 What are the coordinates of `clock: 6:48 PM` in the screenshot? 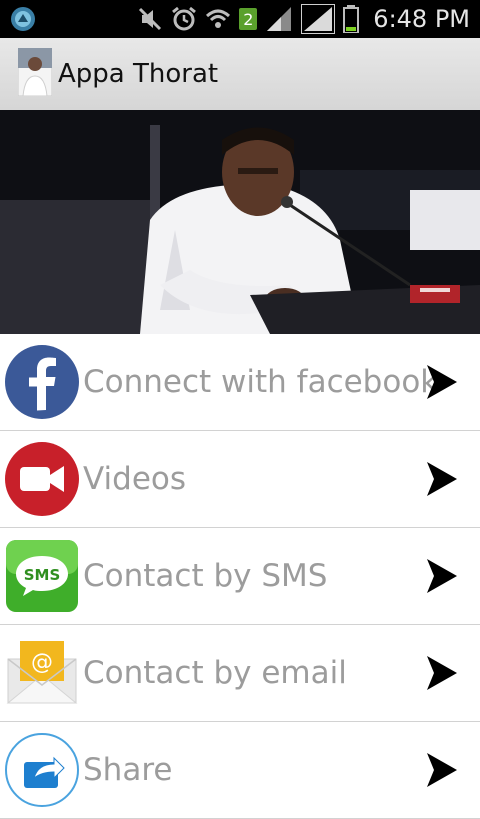 It's located at (421, 19).